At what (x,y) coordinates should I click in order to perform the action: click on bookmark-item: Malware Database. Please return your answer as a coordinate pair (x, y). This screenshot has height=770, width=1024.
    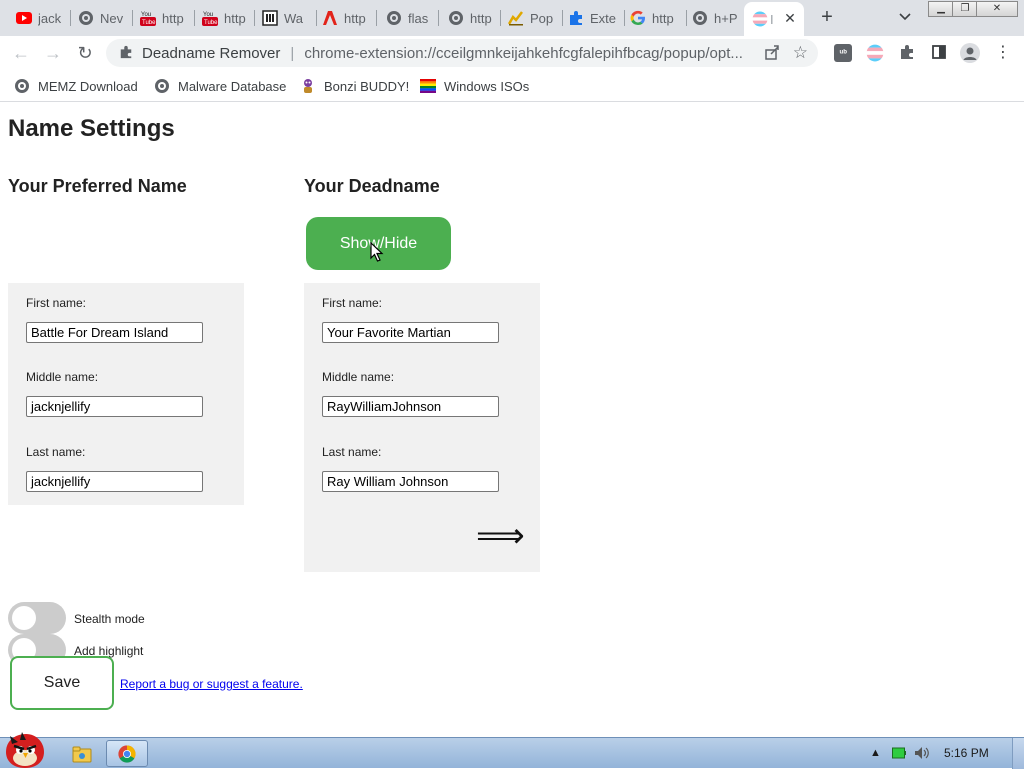
    Looking at the image, I should click on (220, 86).